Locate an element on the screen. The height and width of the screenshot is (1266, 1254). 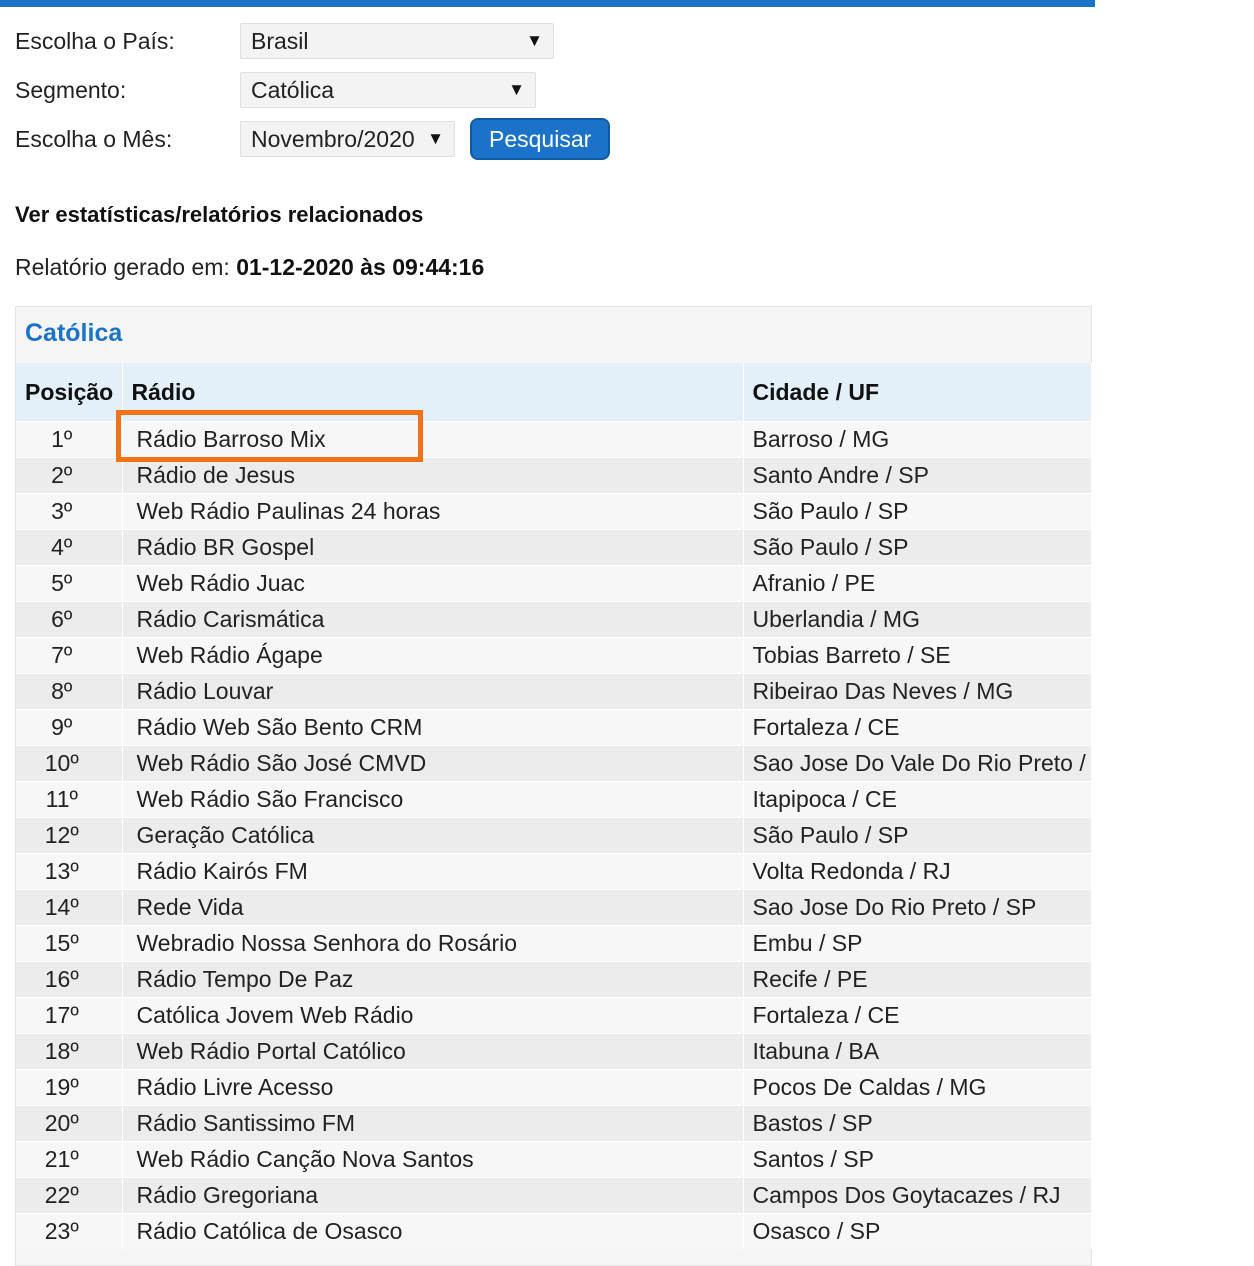
table-row: 16º Rádio Tempo De Paz Recife / PE is located at coordinates (554, 979).